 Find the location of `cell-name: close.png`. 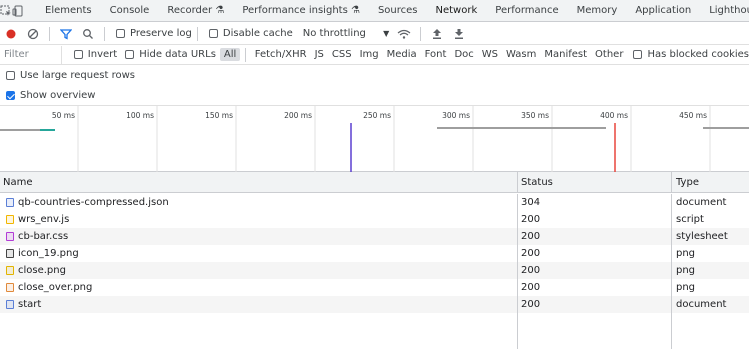

cell-name: close.png is located at coordinates (259, 270).